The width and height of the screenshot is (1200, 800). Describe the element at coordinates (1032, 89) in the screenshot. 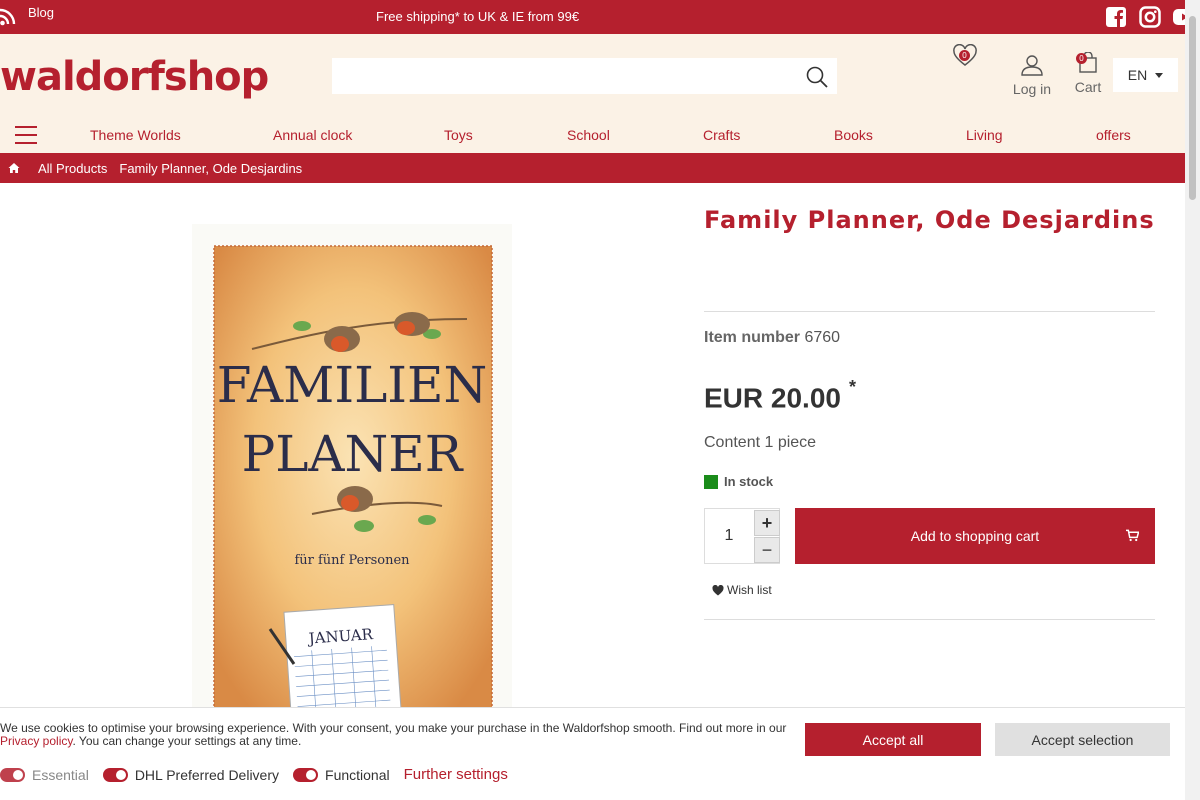

I see `login-label: Log in` at that location.